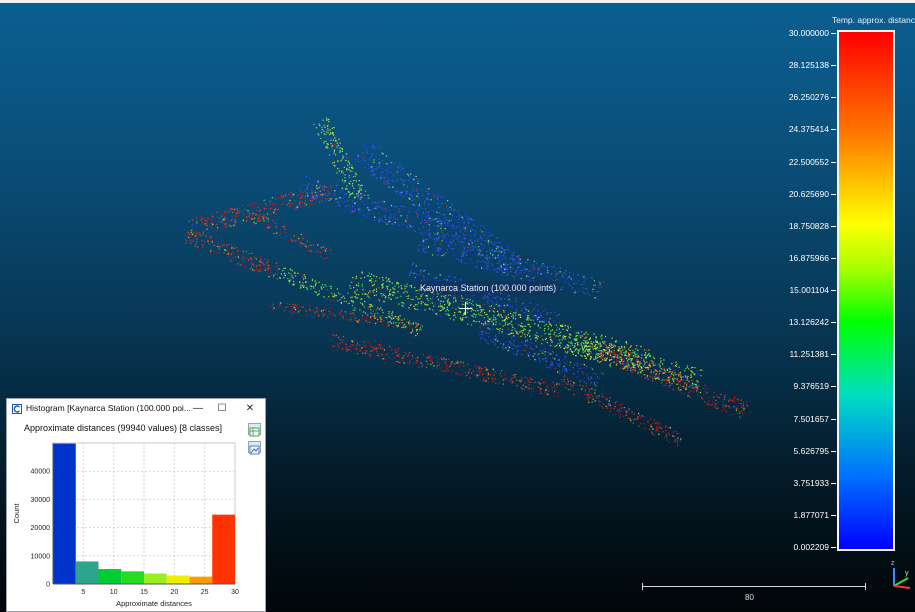  What do you see at coordinates (811, 482) in the screenshot?
I see `color-scale-tick-label: 3.751933` at bounding box center [811, 482].